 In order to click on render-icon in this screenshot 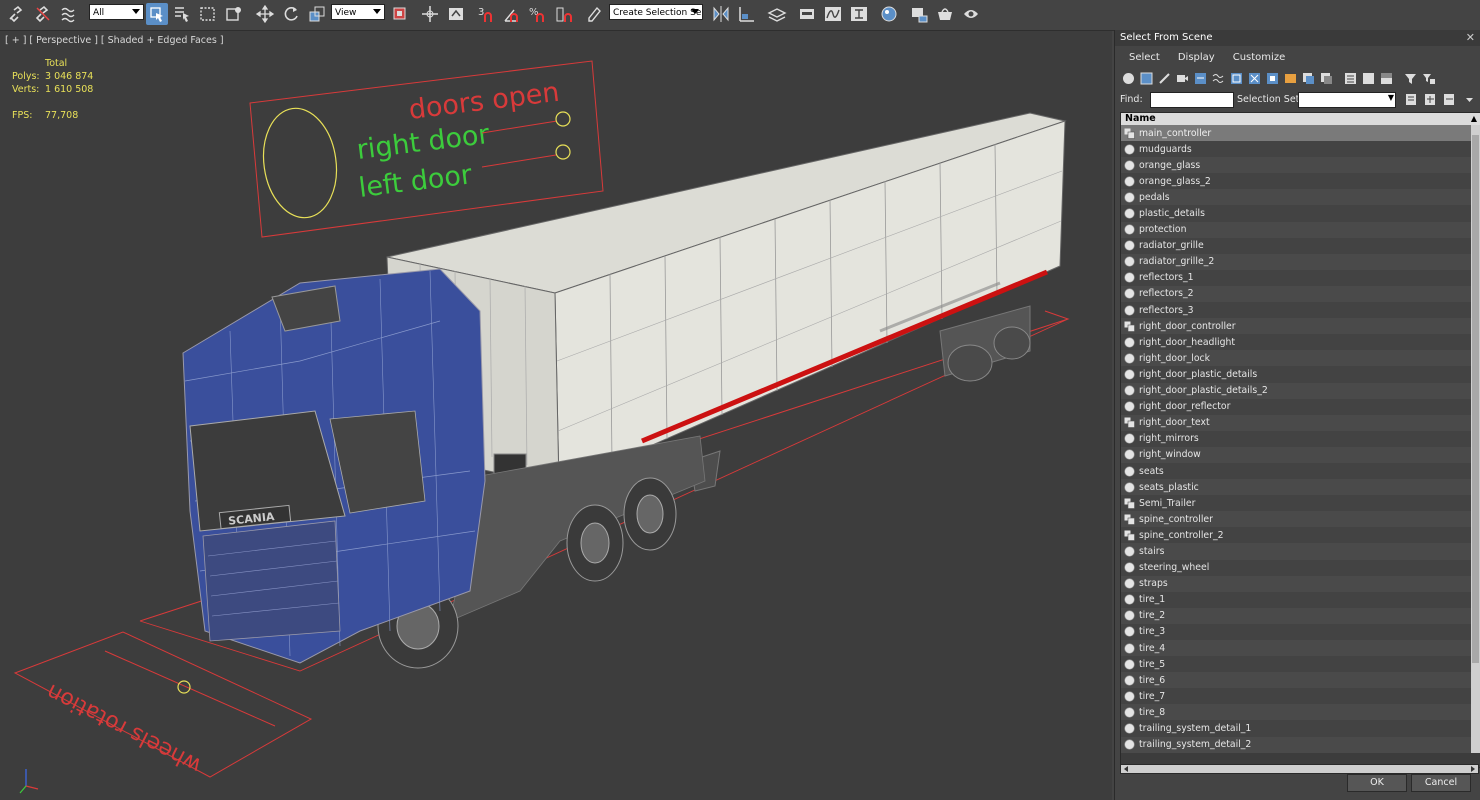, I will do `click(971, 14)`.